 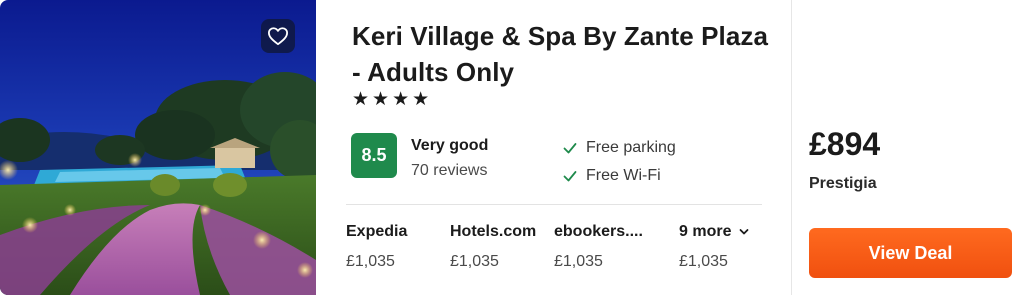 I want to click on amenity-label: Free Wi-Fi, so click(x=623, y=175).